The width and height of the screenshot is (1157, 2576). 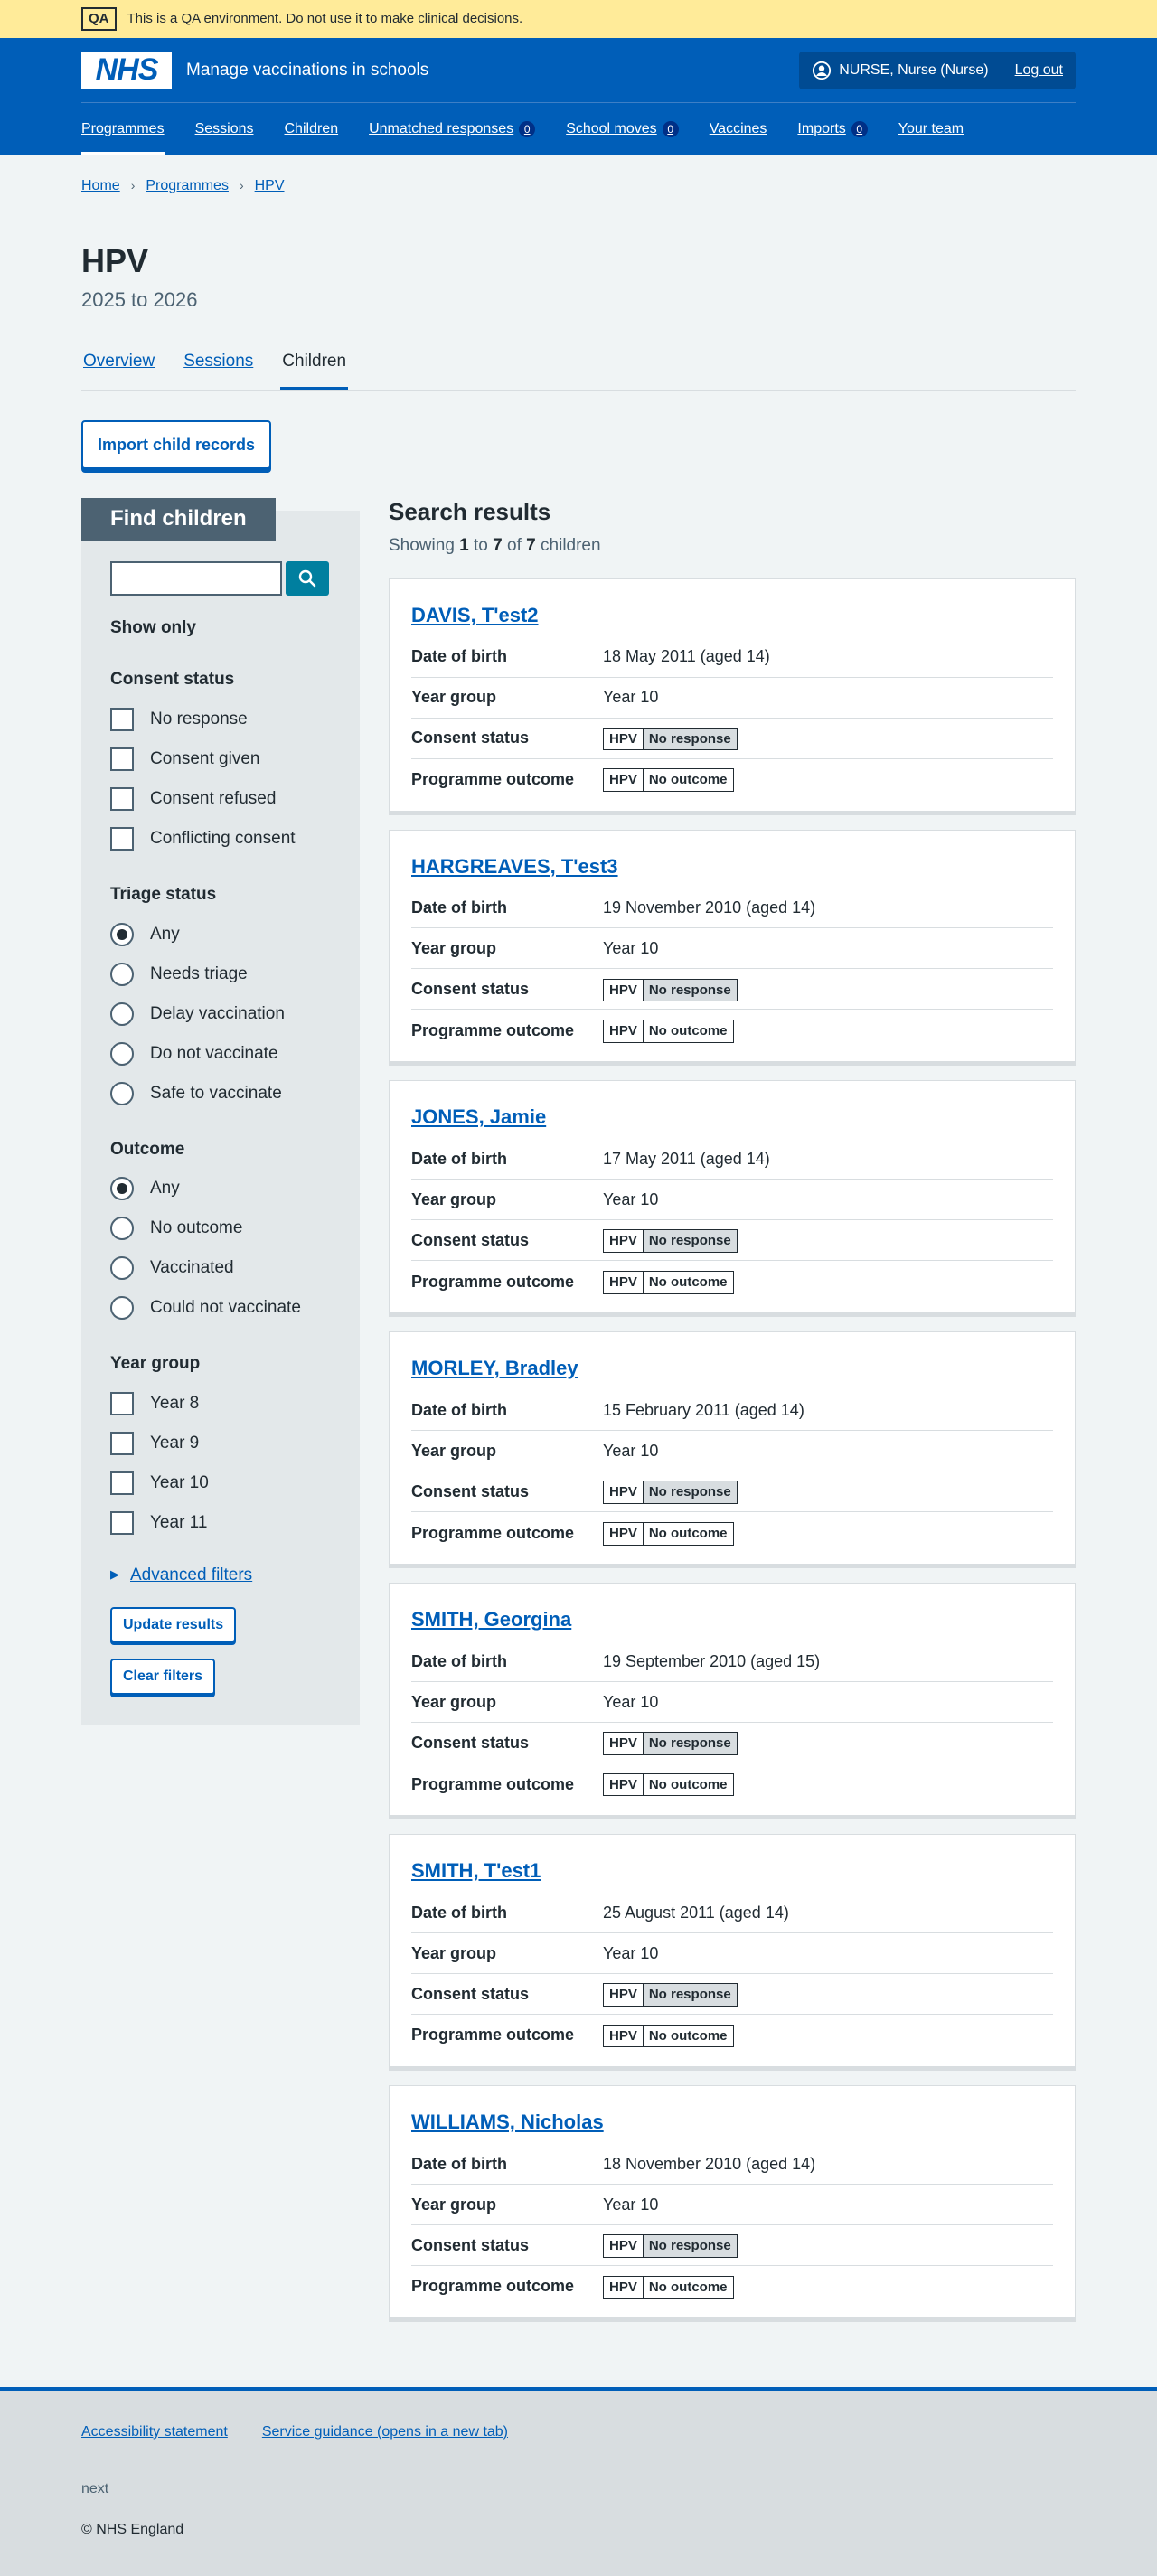 I want to click on triage-option-safe: Safe to vaccinate, so click(x=220, y=1094).